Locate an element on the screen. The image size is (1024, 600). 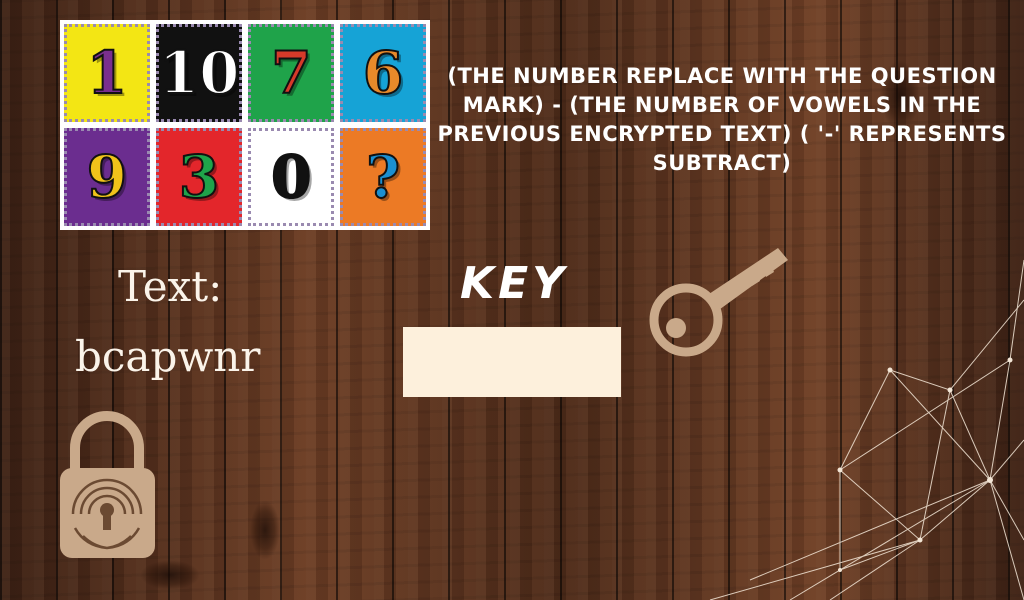
puzzle-tile: 3 is located at coordinates (199, 177).